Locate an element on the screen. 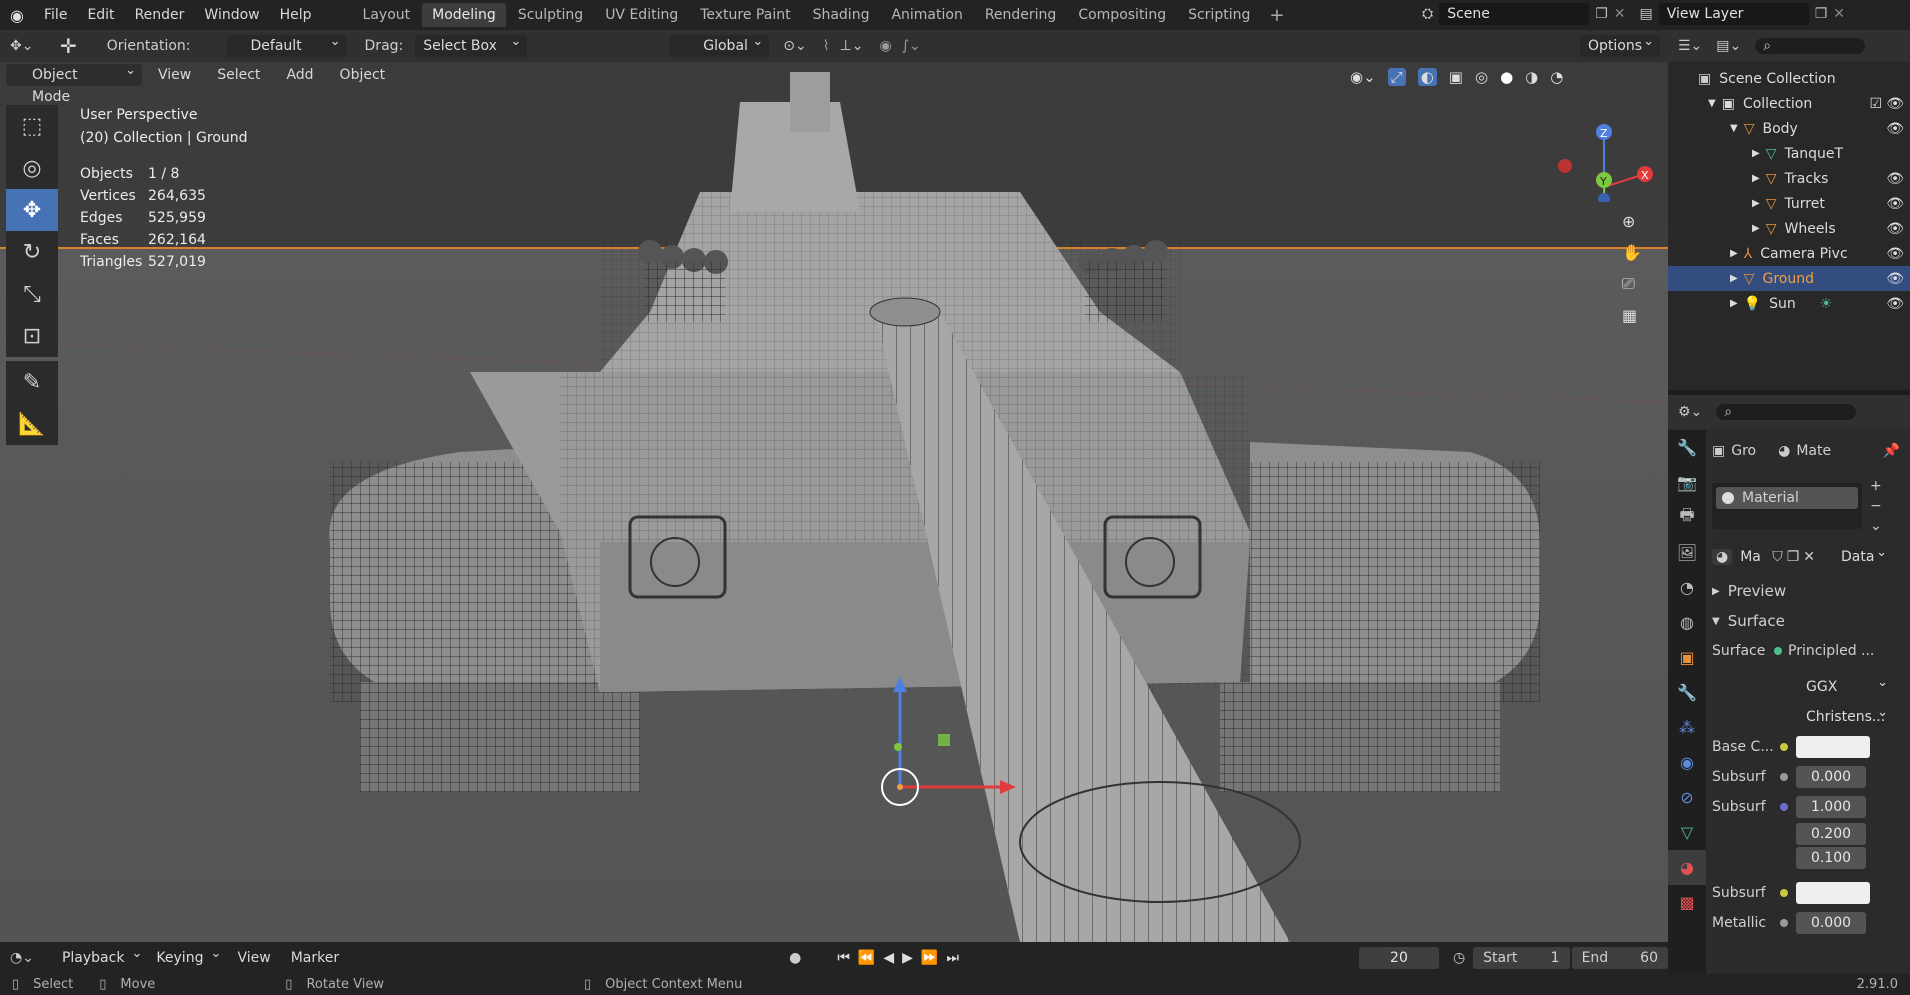 Image resolution: width=1910 pixels, height=995 pixels. scale-tool-icon: ⤡ is located at coordinates (32, 294).